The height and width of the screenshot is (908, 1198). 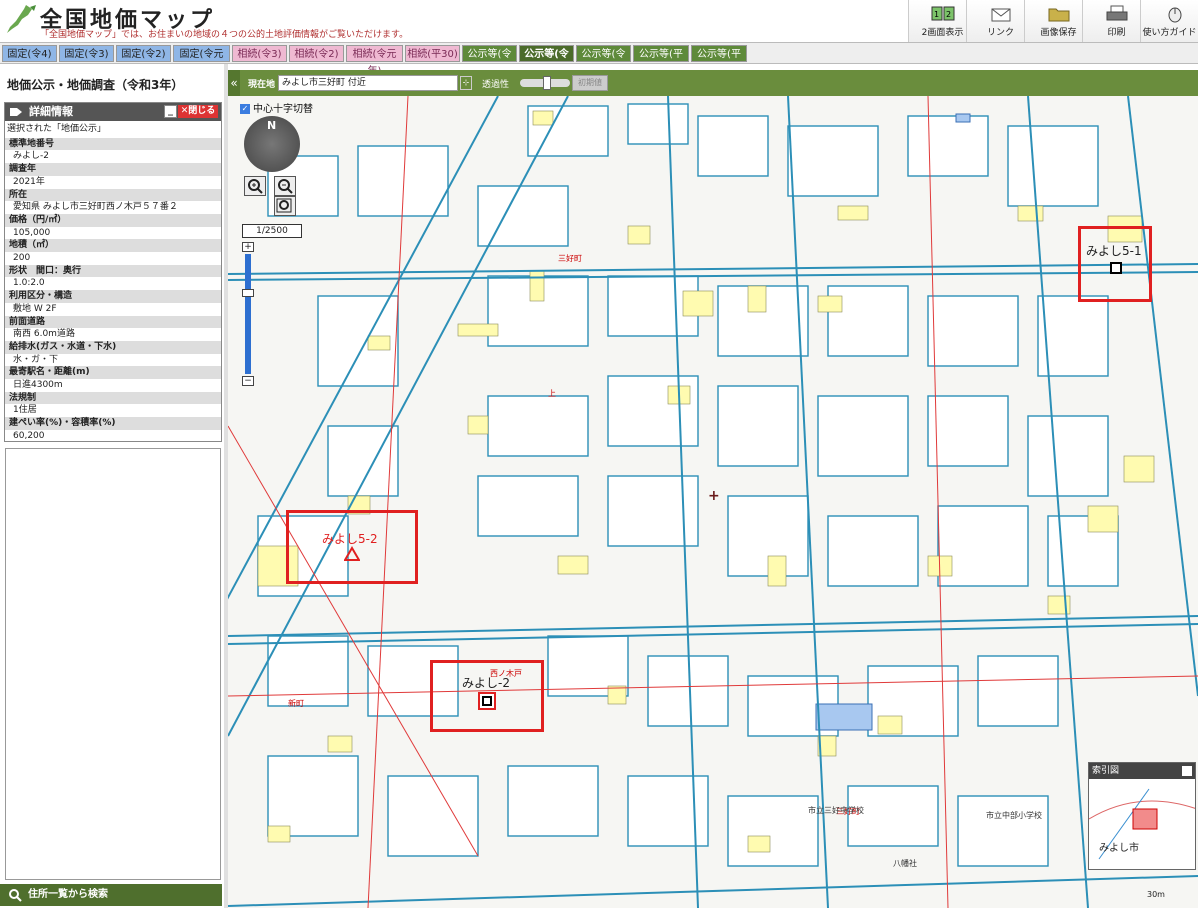 I want to click on close-button: ✕閉じる, so click(x=198, y=111).